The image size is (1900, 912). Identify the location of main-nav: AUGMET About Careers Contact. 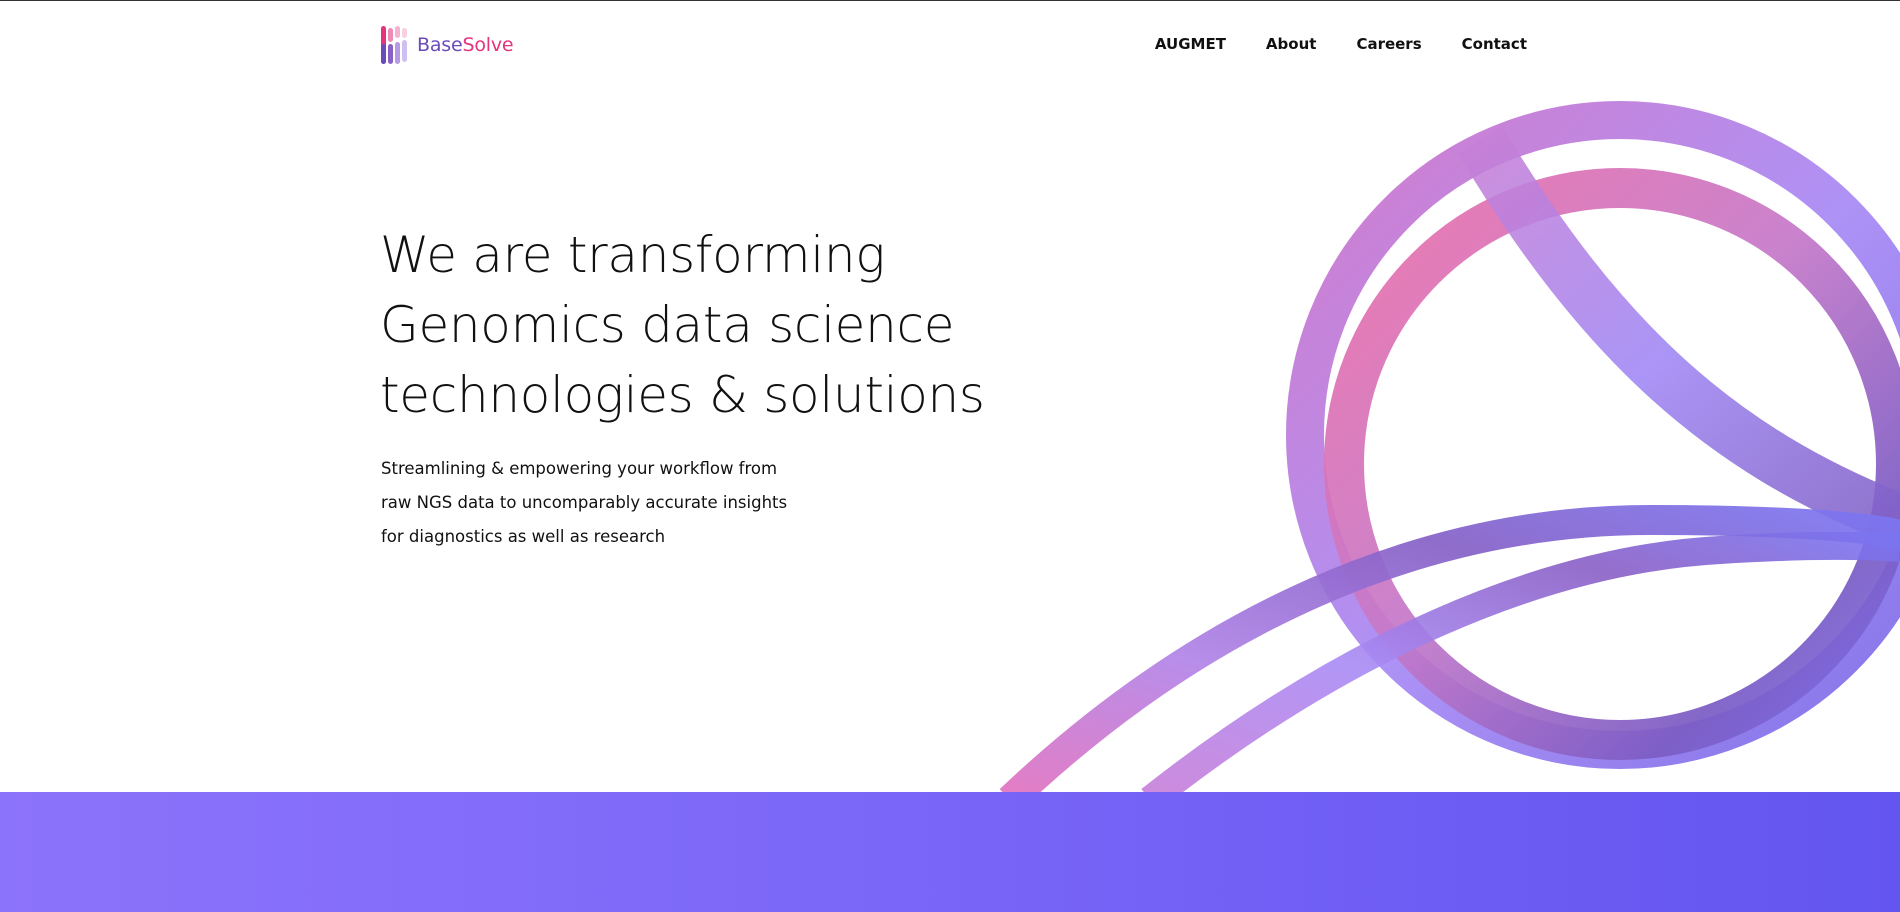
(1341, 44).